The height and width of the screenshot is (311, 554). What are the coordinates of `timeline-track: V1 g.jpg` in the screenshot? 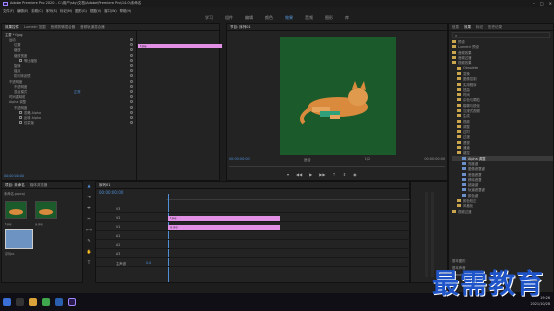 It's located at (253, 227).